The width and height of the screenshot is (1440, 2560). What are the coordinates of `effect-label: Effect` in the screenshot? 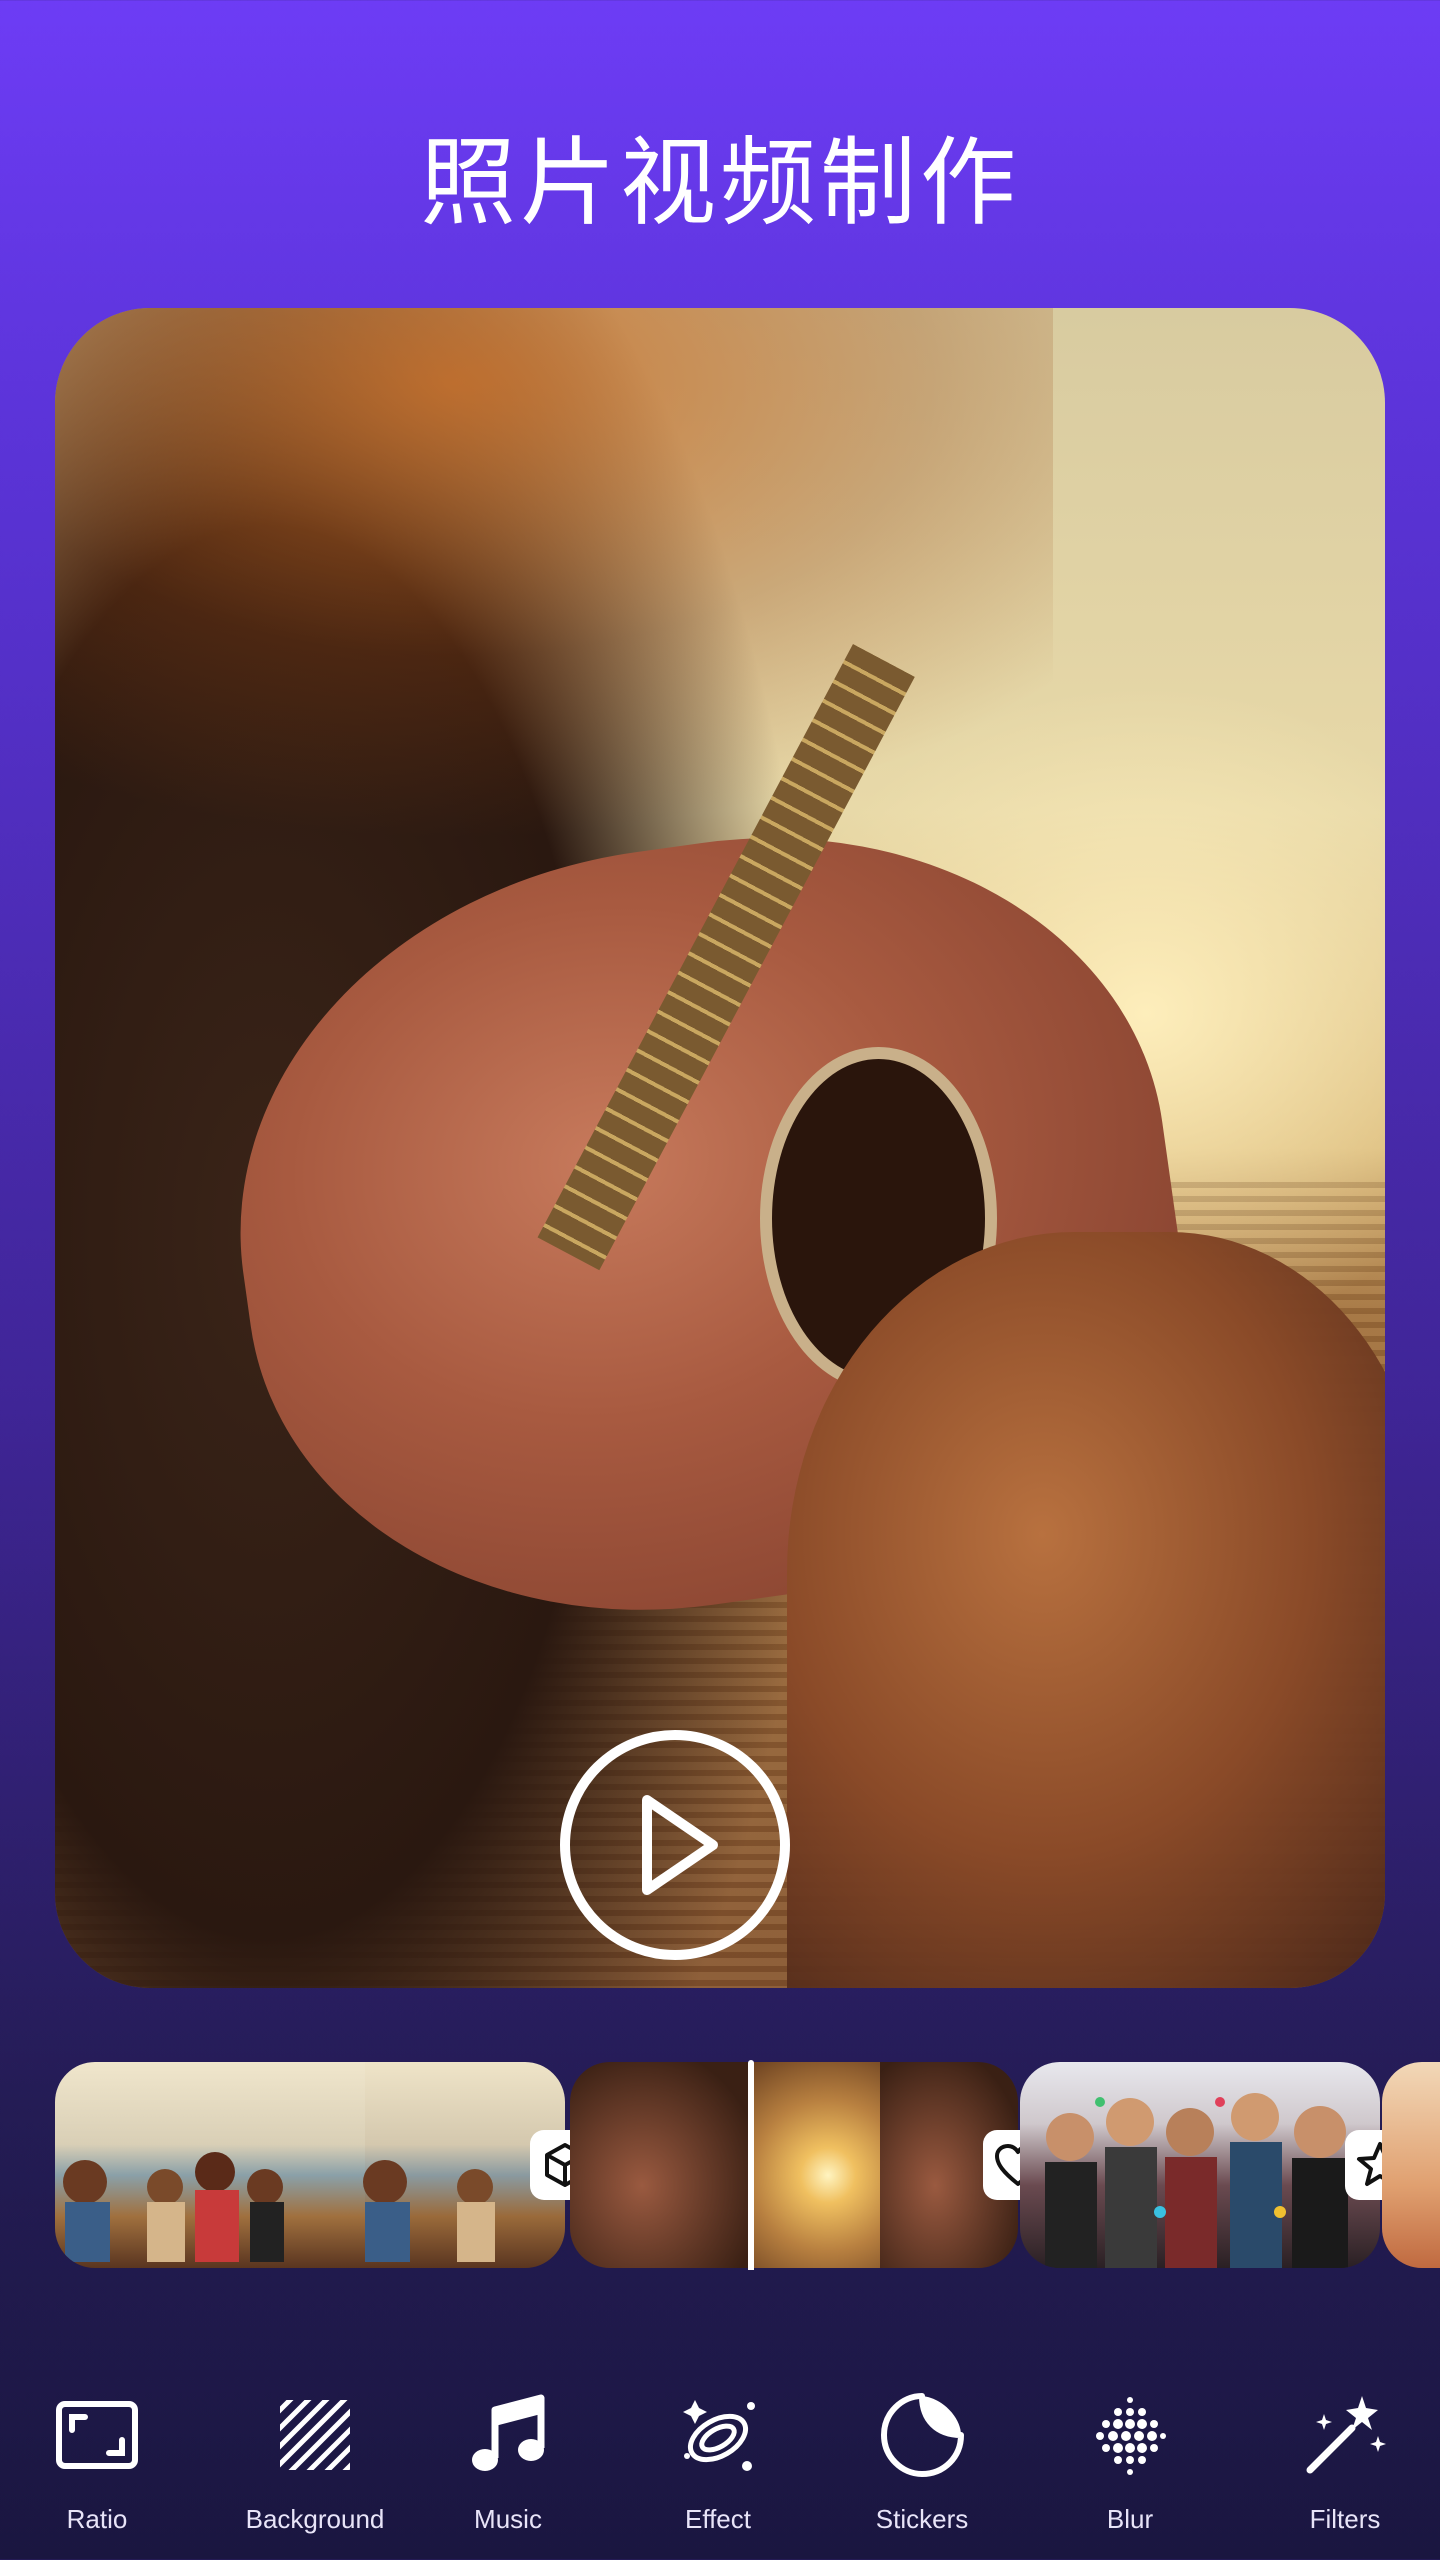 It's located at (717, 2519).